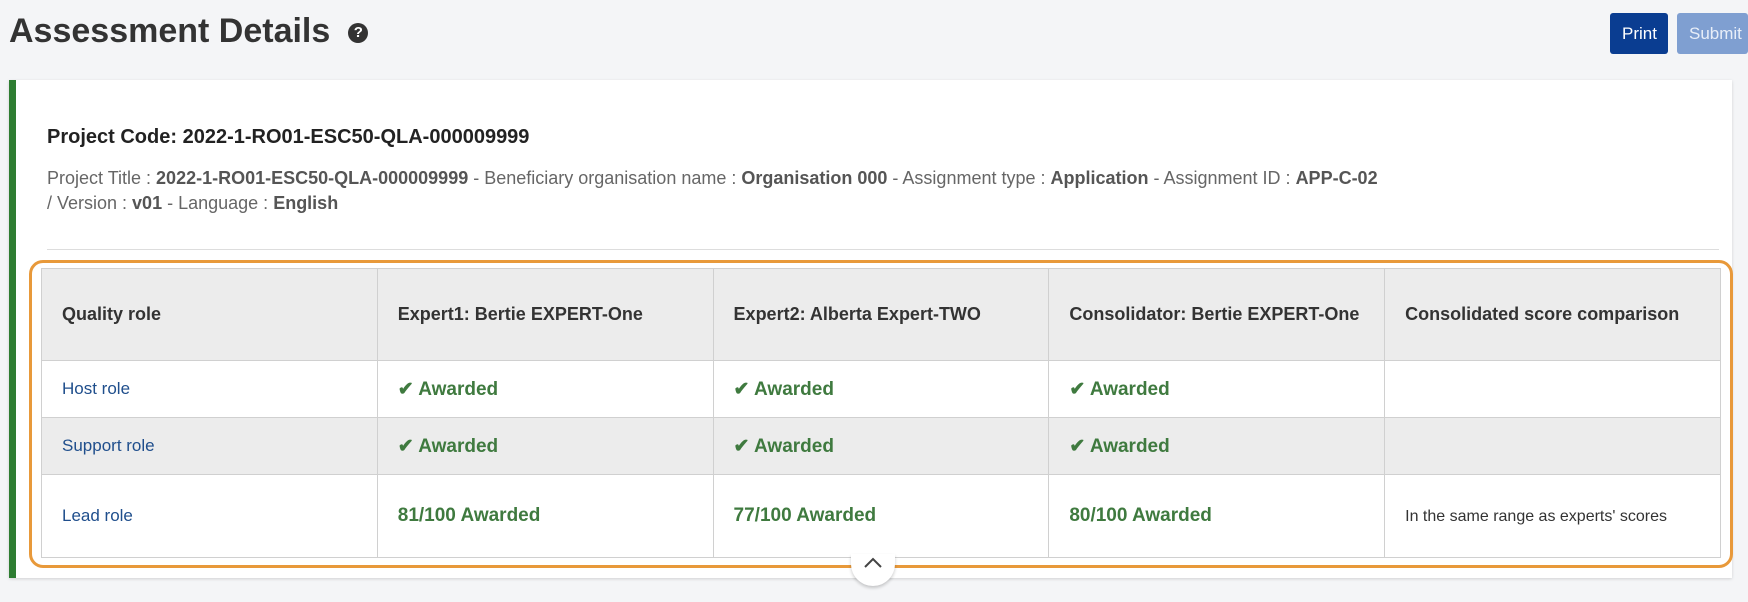 This screenshot has width=1748, height=602. Describe the element at coordinates (170, 31) in the screenshot. I see `page-title-text: Assessment Details` at that location.